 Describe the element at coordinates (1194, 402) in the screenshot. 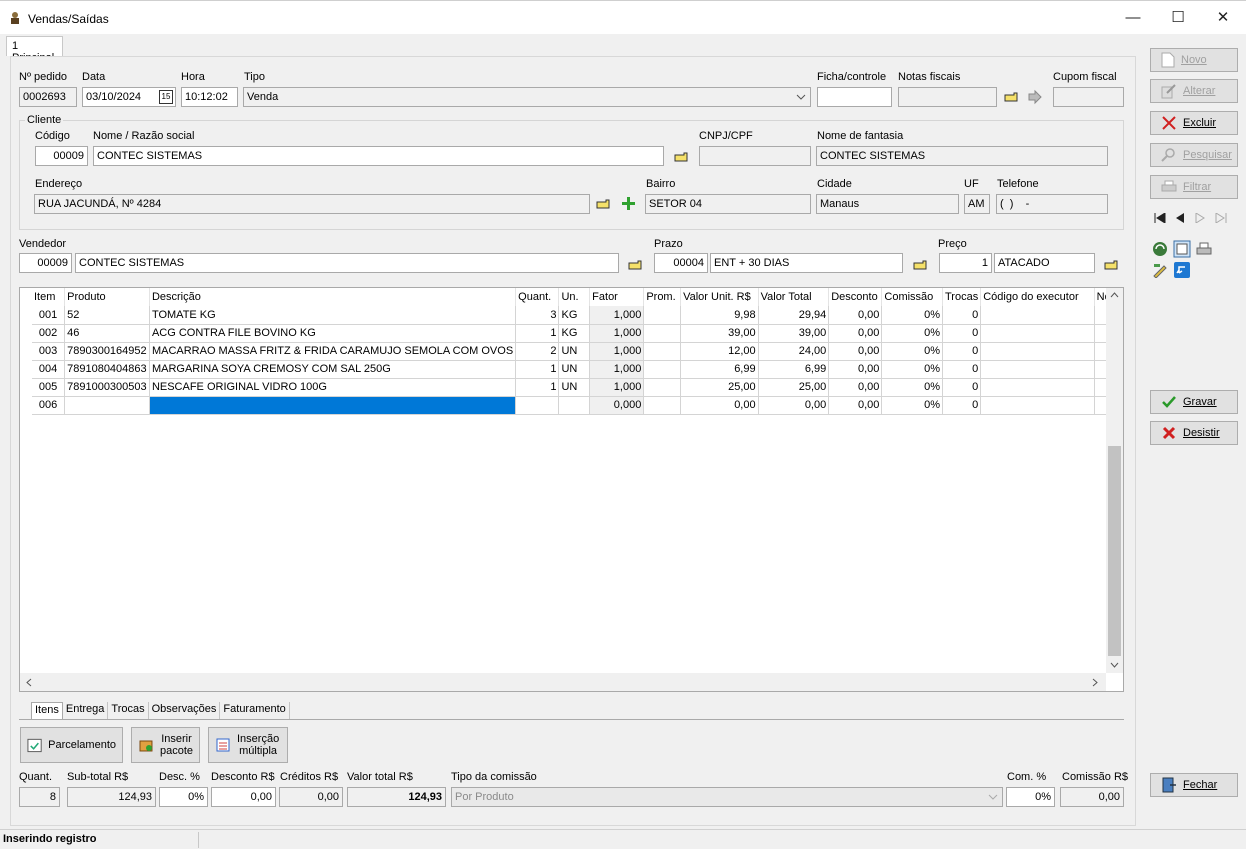

I see `gravar-button: Gravar` at that location.